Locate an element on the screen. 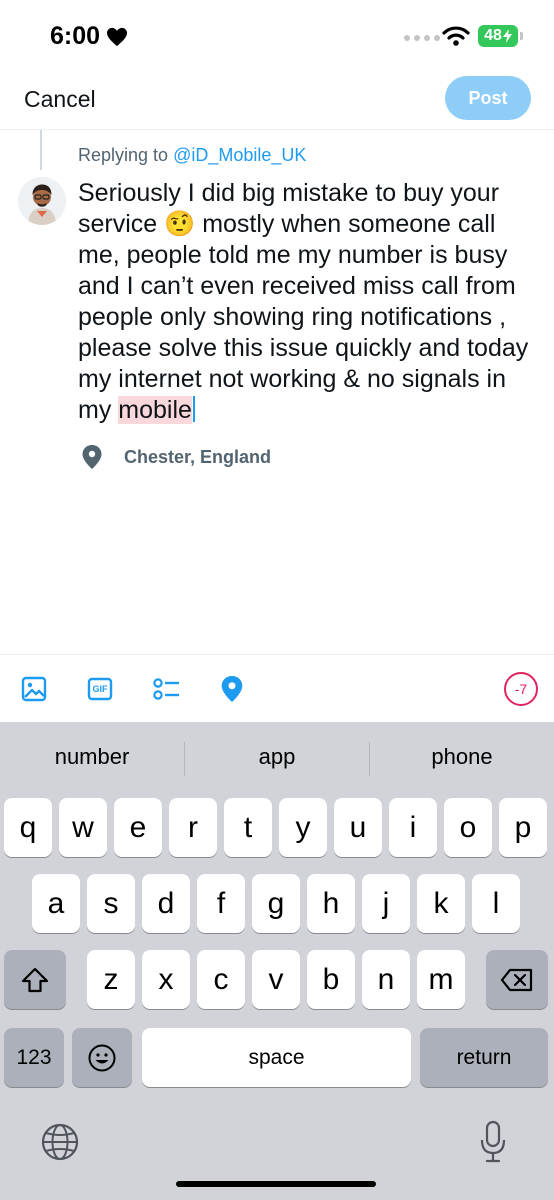  key-k: k is located at coordinates (441, 903).